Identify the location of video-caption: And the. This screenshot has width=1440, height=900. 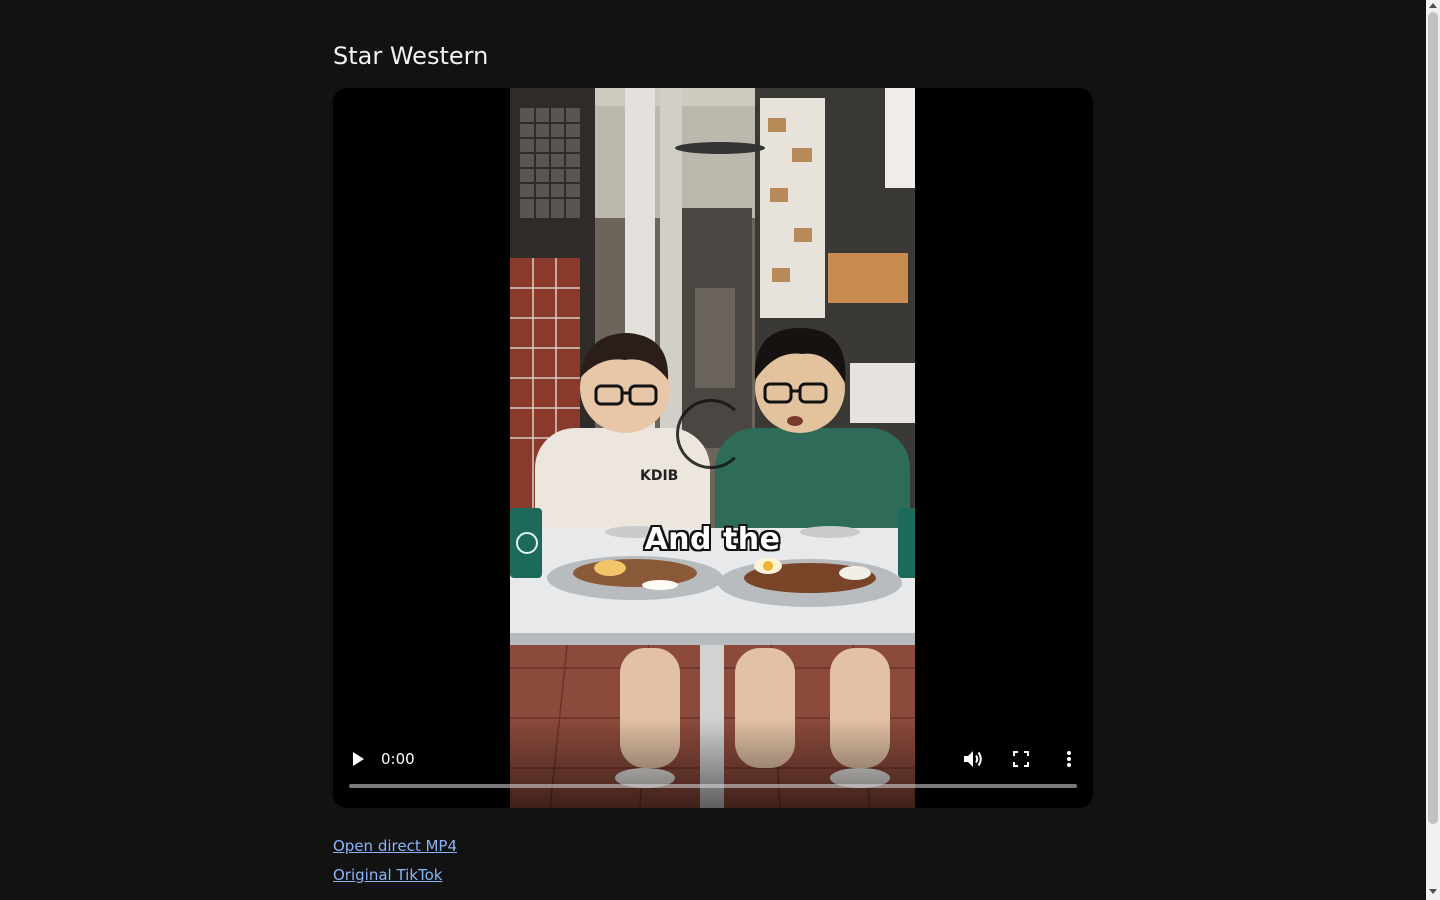
(712, 539).